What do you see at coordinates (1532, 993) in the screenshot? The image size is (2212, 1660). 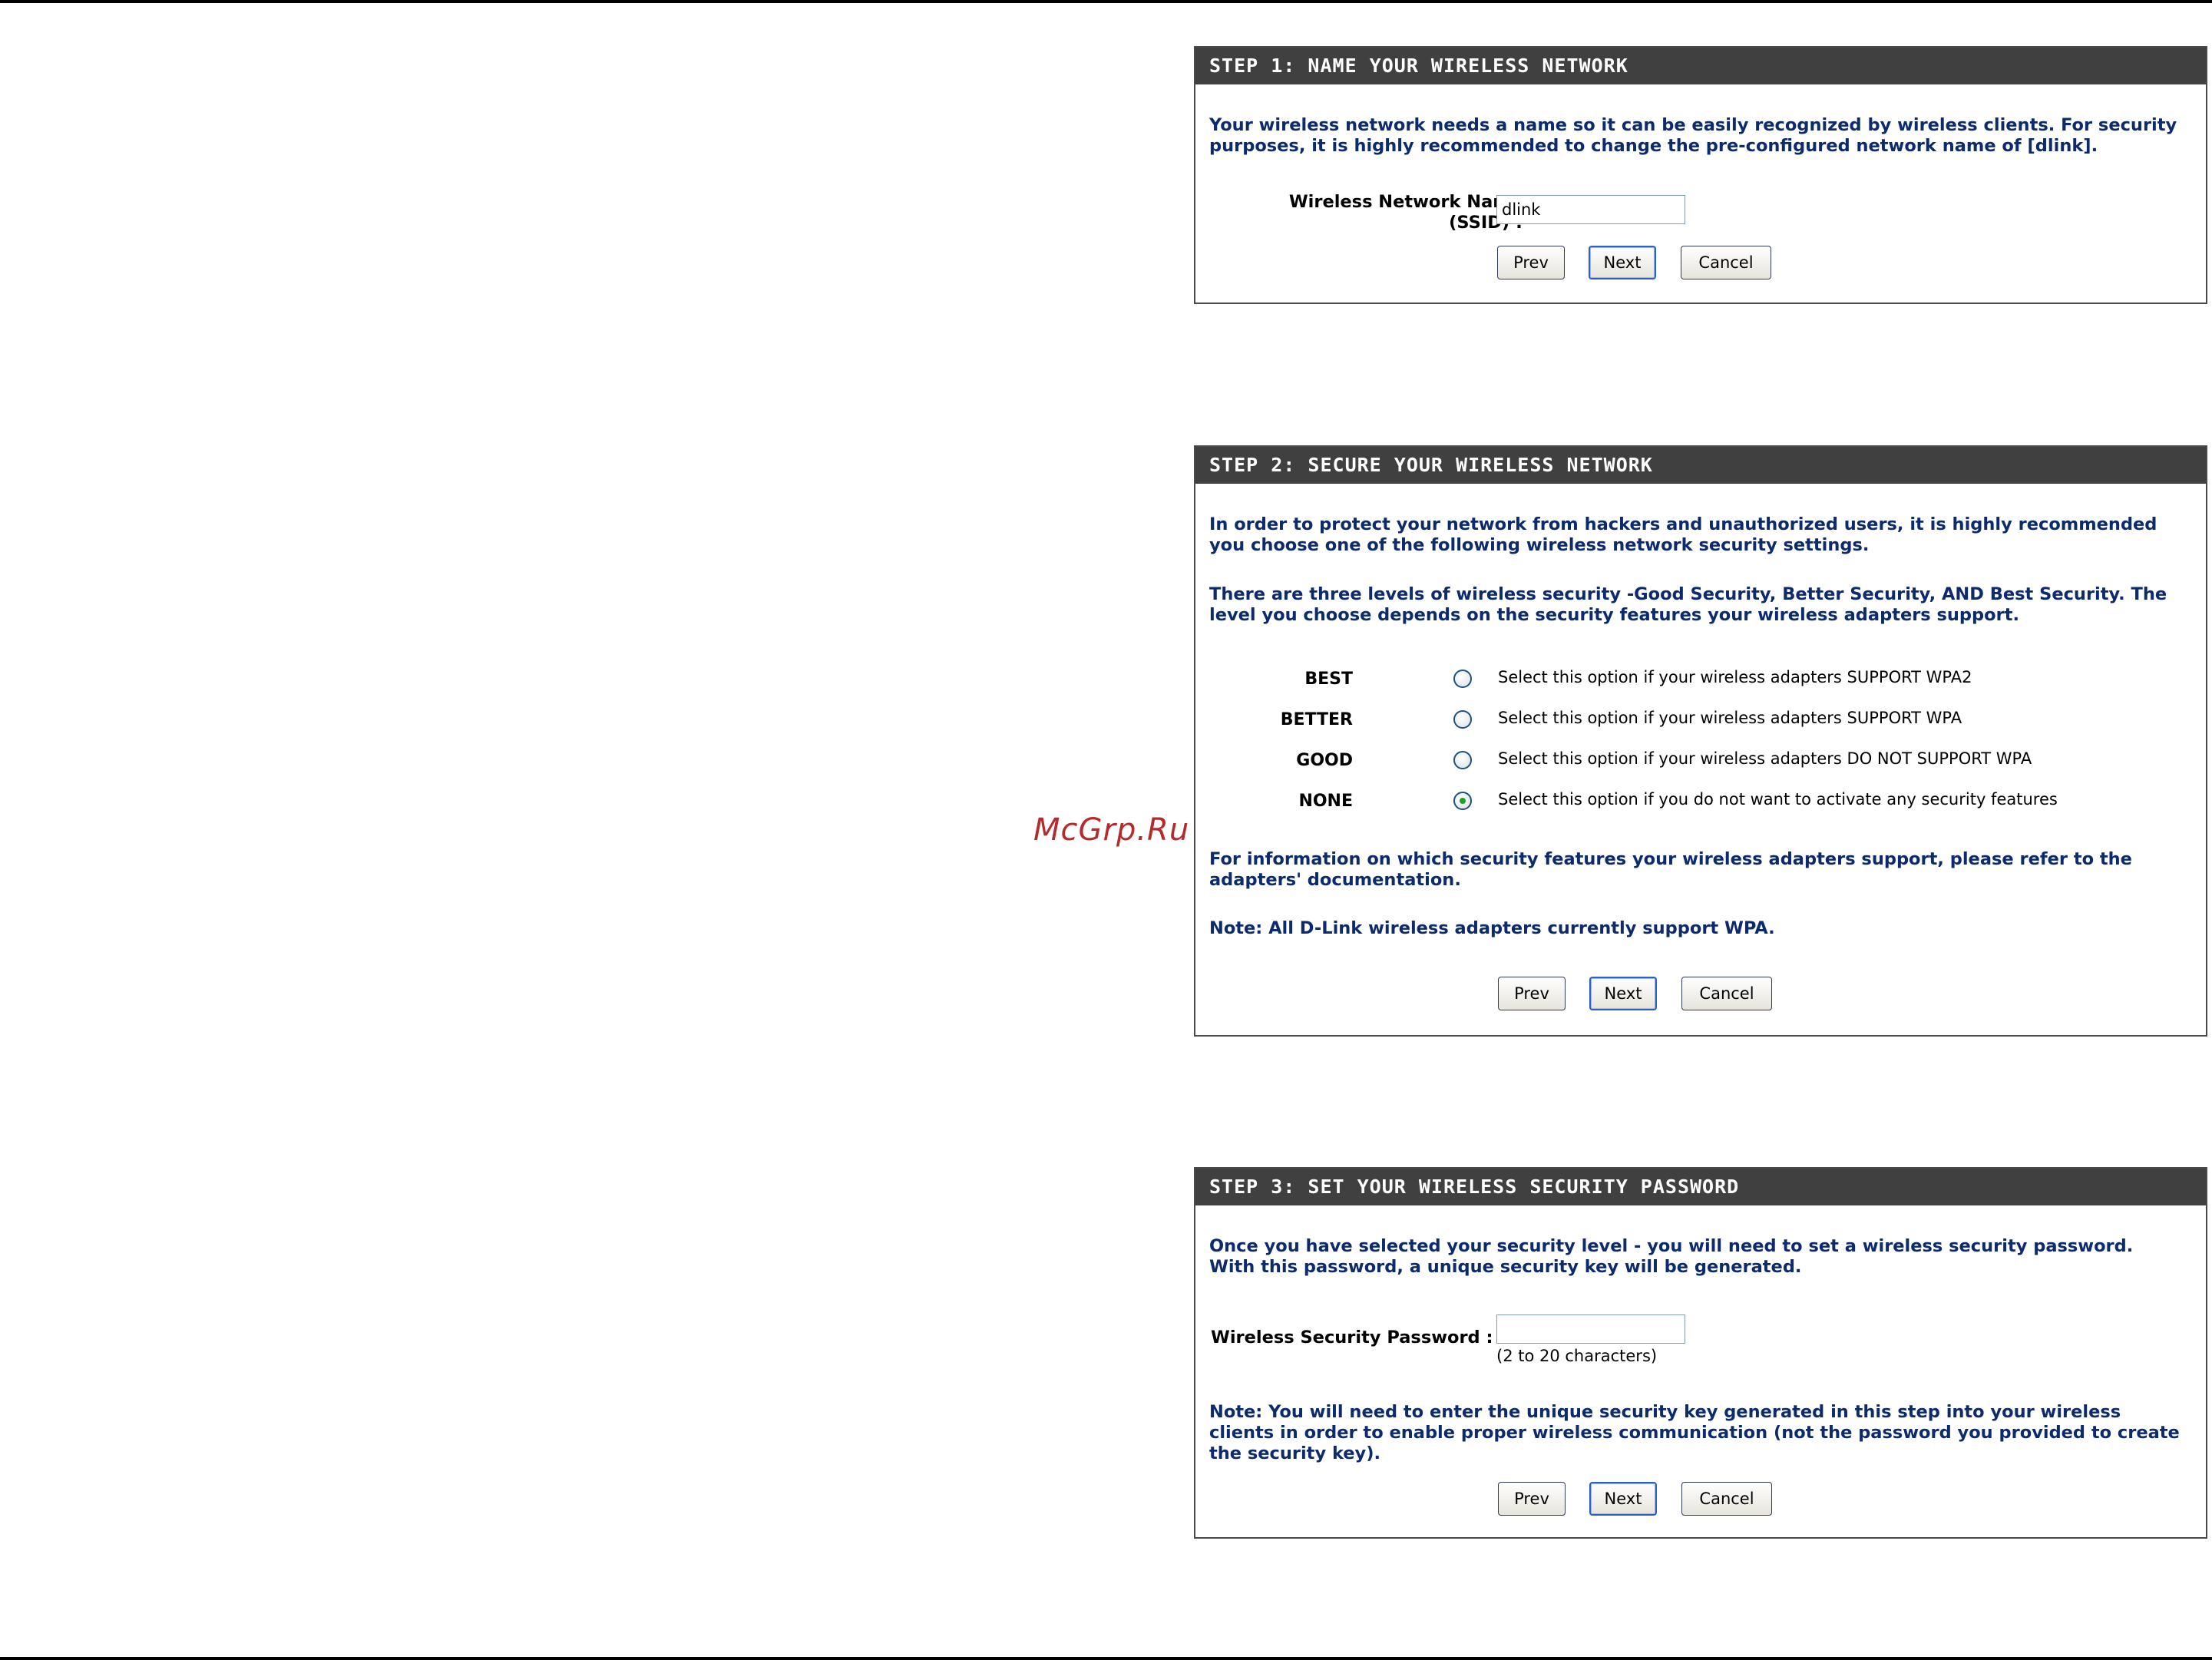 I see `step2-prev-button: Prev` at bounding box center [1532, 993].